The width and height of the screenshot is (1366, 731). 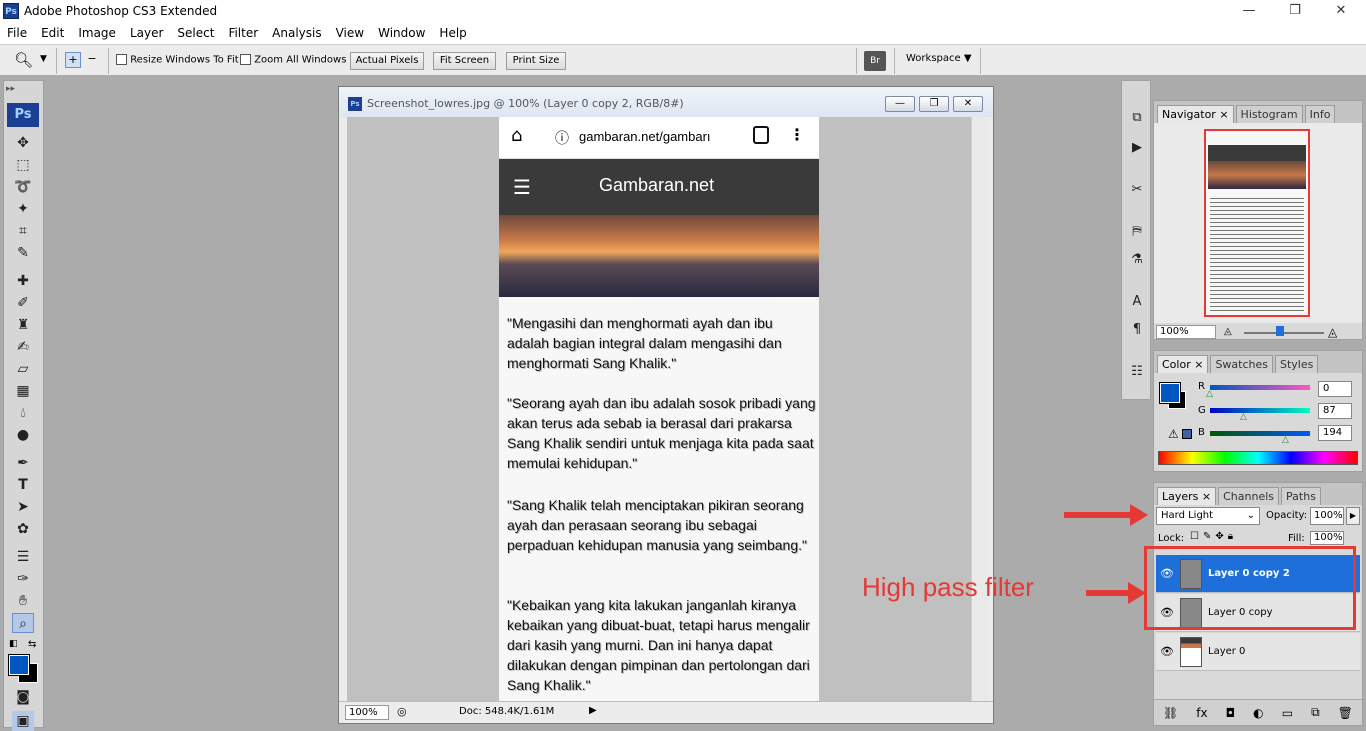 I want to click on workspace-dropdown: Workspace ▼, so click(x=939, y=58).